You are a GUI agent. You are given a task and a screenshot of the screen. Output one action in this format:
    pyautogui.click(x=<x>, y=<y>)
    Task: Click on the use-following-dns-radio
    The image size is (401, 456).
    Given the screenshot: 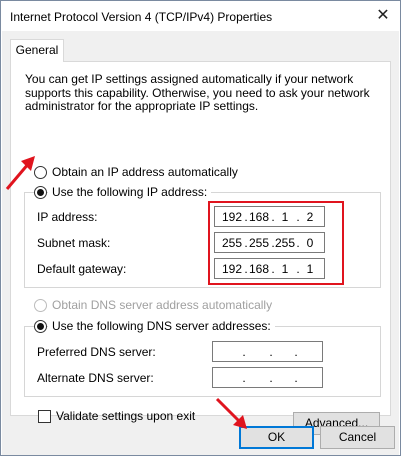 What is the action you would take?
    pyautogui.click(x=40, y=326)
    